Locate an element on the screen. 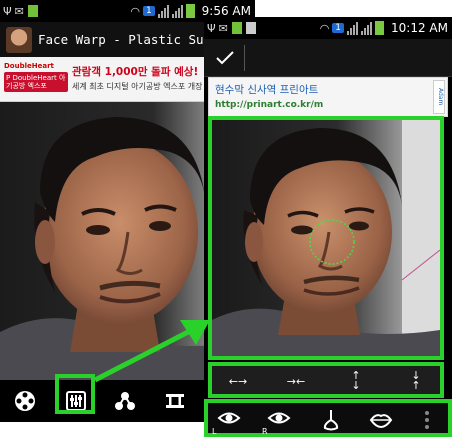 This screenshot has height=437, width=452. highlight-box-left is located at coordinates (75, 394).